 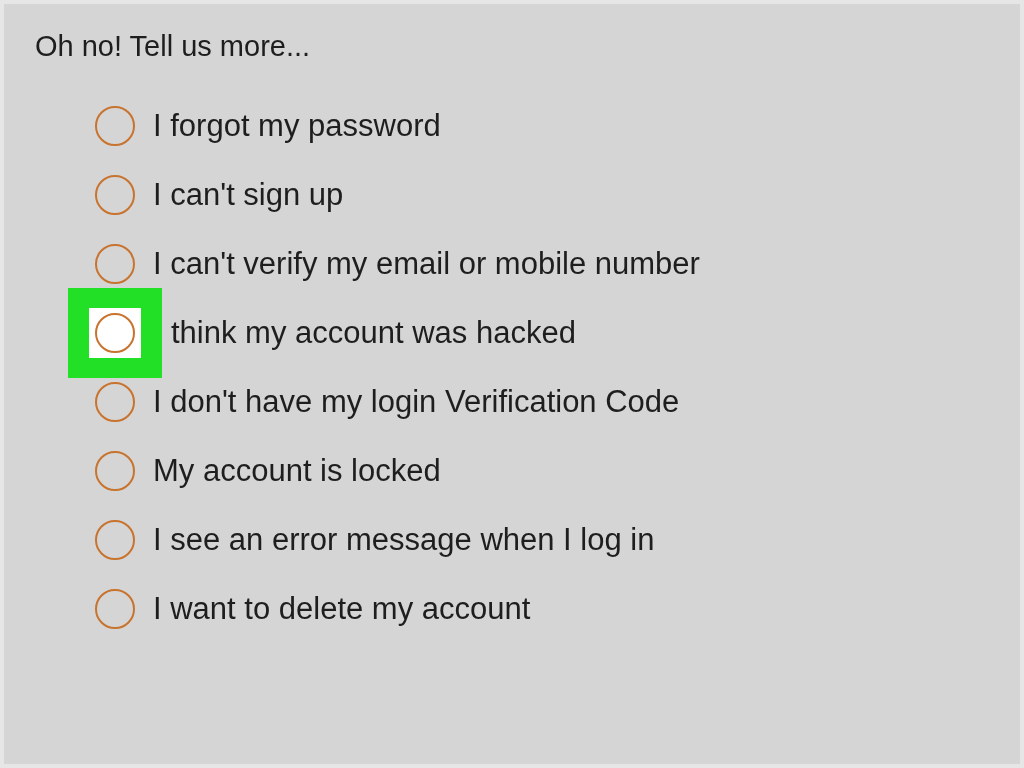 What do you see at coordinates (416, 402) in the screenshot?
I see `option-label: I don't have my login Verification Code` at bounding box center [416, 402].